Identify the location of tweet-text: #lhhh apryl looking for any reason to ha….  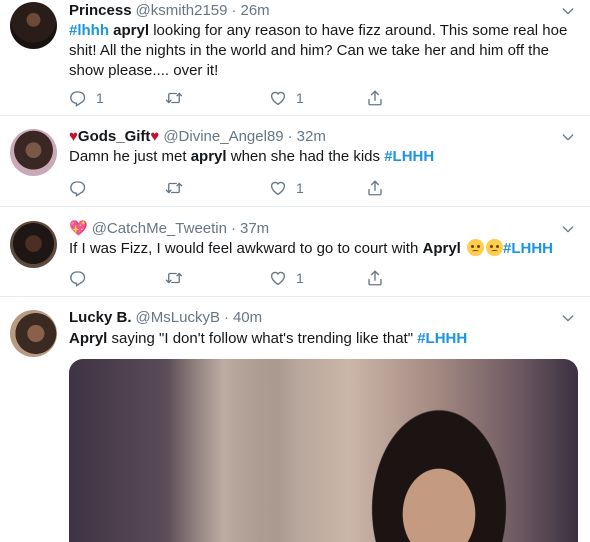
(318, 50).